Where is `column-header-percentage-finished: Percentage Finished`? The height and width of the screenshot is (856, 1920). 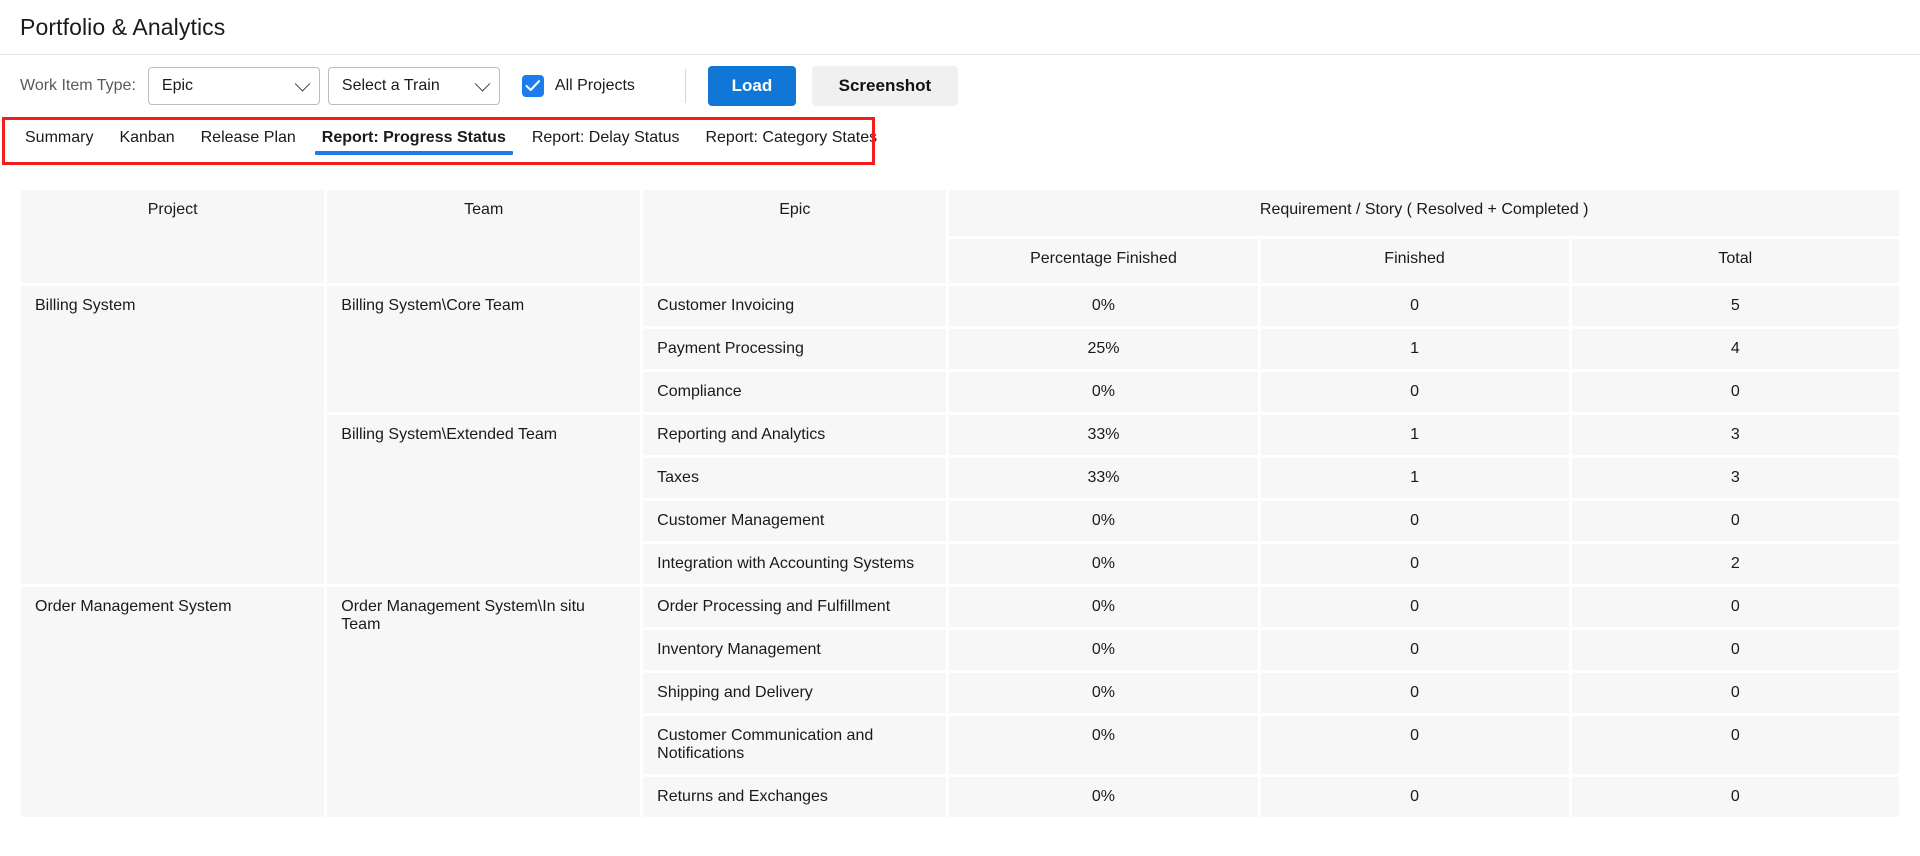 column-header-percentage-finished: Percentage Finished is located at coordinates (1103, 261).